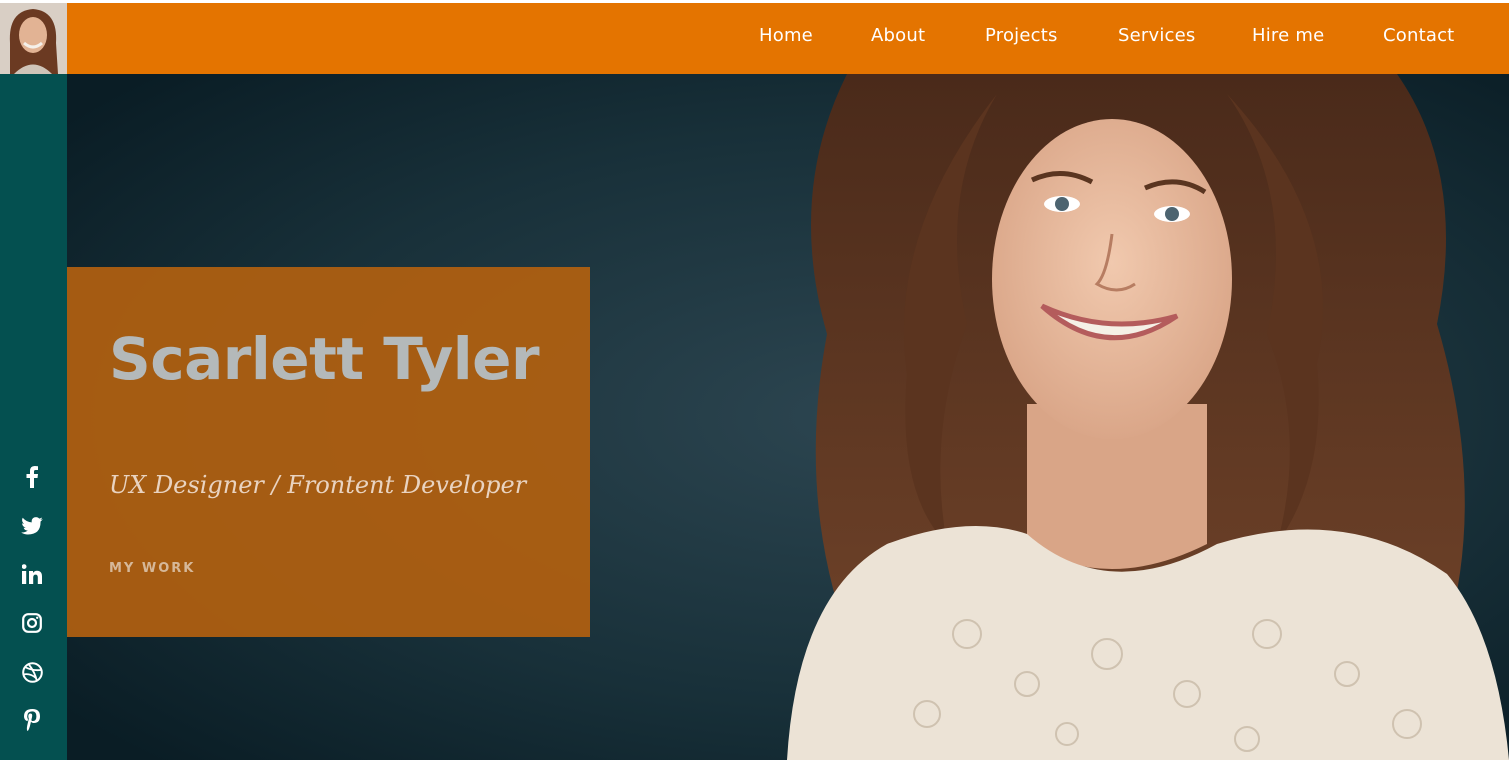  Describe the element at coordinates (32, 672) in the screenshot. I see `dribbble-icon` at that location.